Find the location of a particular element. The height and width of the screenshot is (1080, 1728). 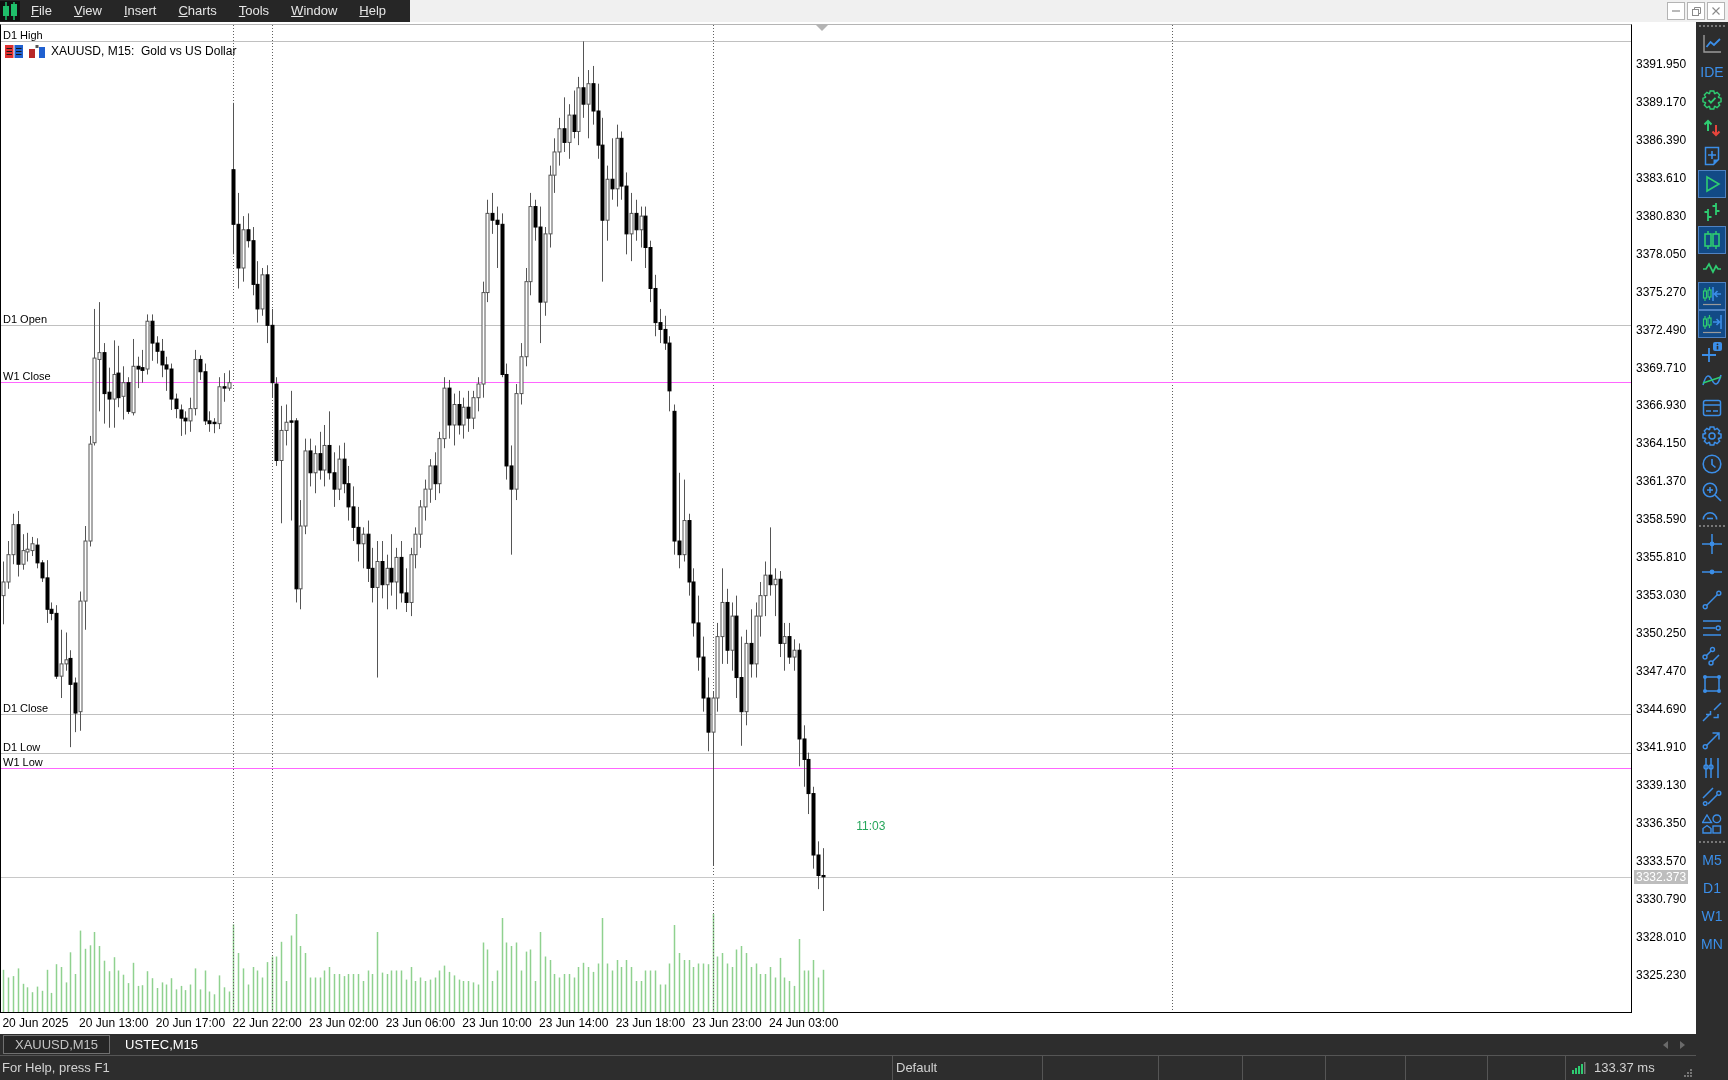

level-label: D1 Open is located at coordinates (25, 319).